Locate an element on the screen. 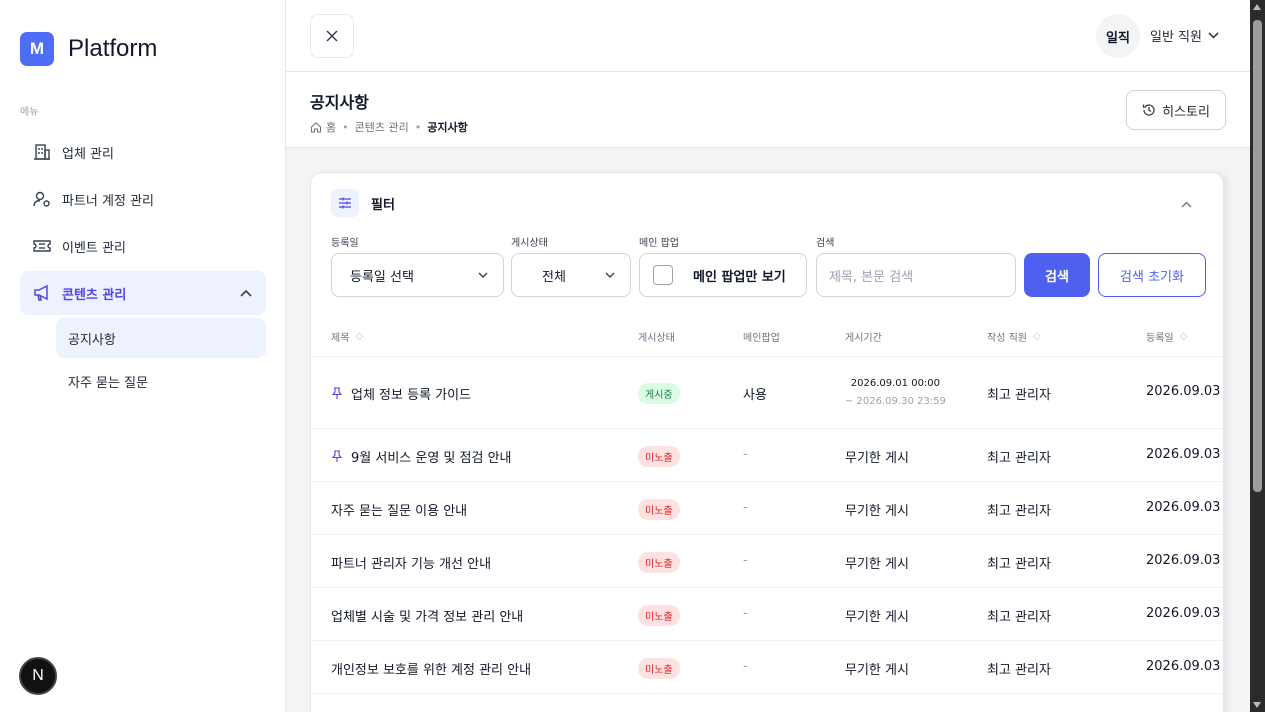  scroll-down-icon is located at coordinates (1257, 705).